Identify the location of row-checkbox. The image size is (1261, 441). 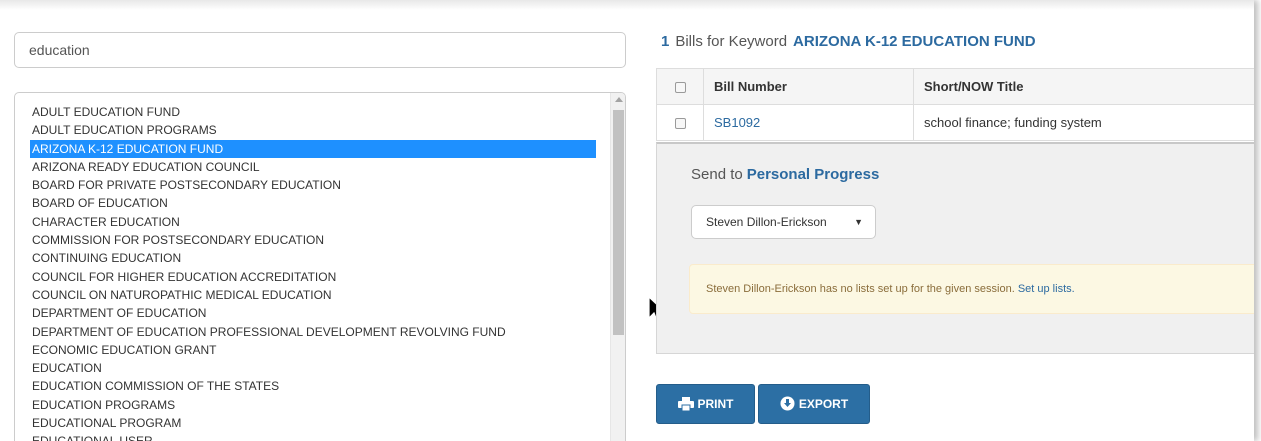
(680, 124).